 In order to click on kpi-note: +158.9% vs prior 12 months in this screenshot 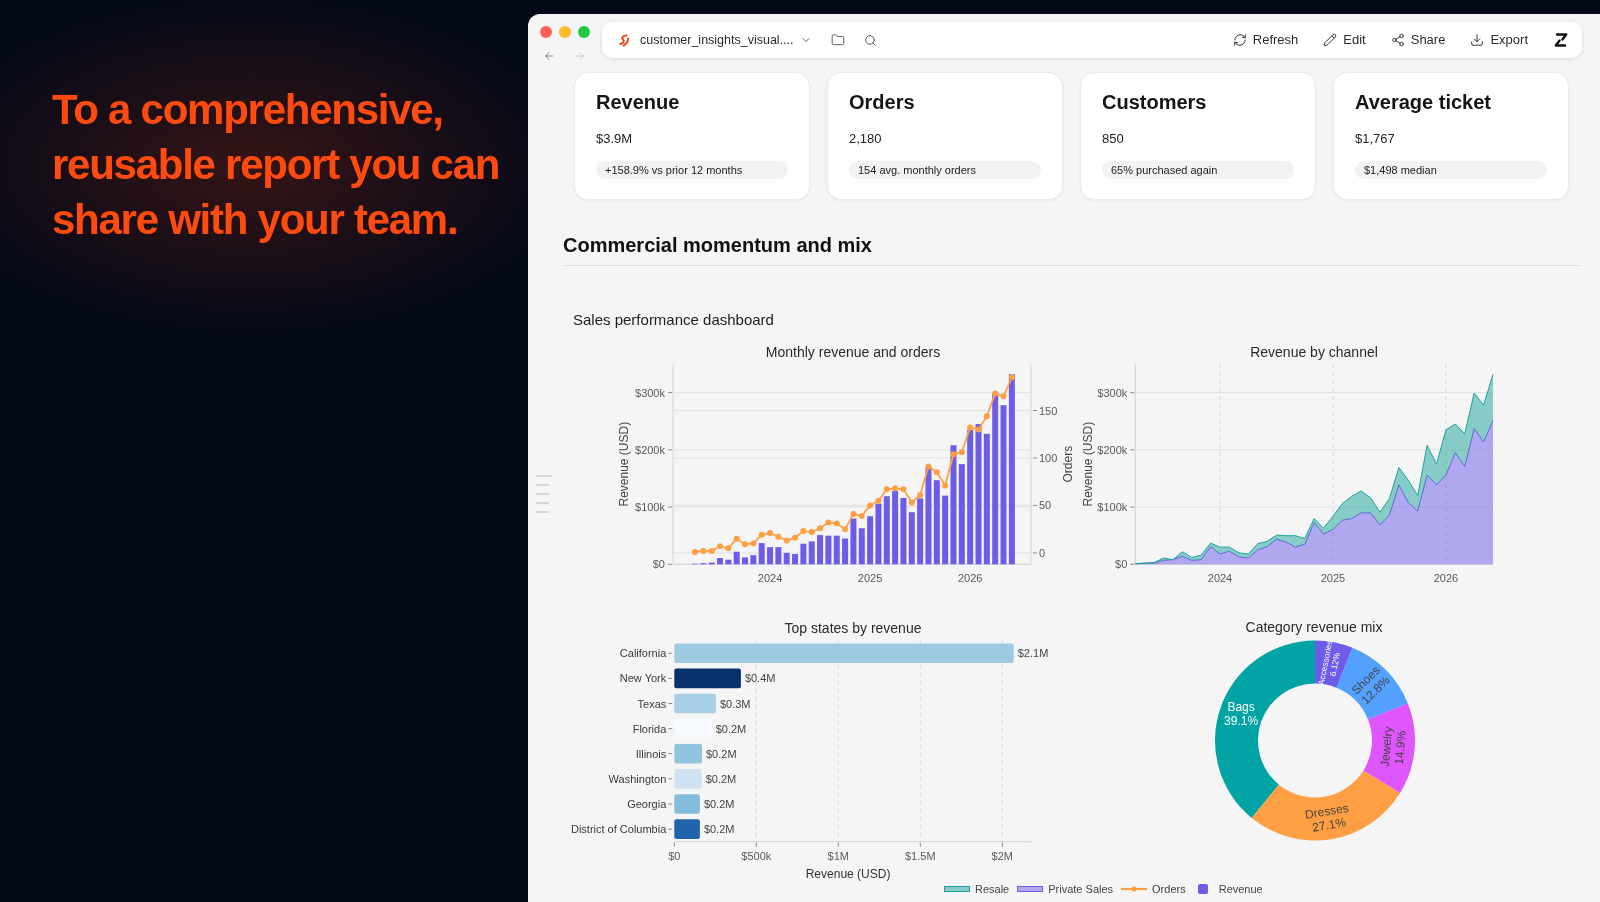, I will do `click(692, 170)`.